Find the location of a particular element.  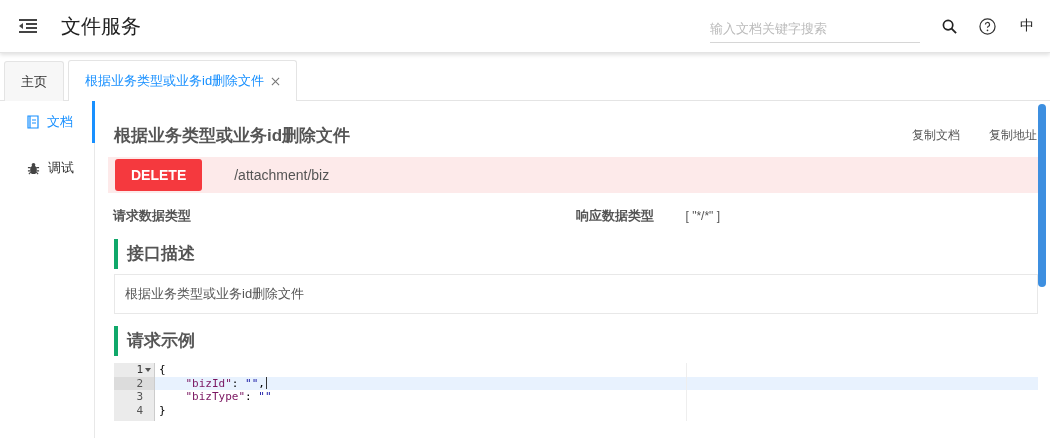

field-label: 响应数据类型 is located at coordinates (614, 216).